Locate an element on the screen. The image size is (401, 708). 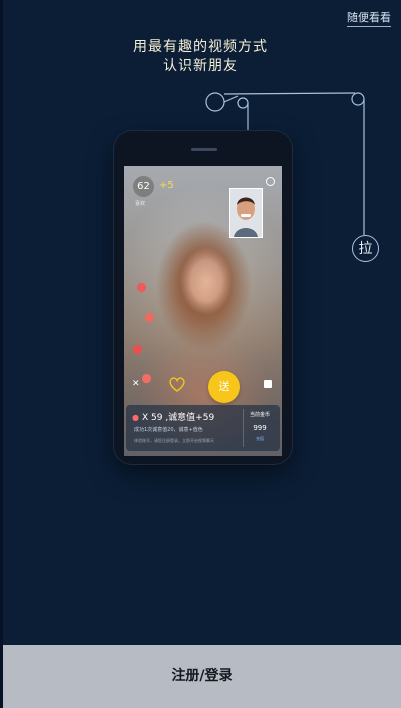
remote-video-thumbnail is located at coordinates (246, 213).